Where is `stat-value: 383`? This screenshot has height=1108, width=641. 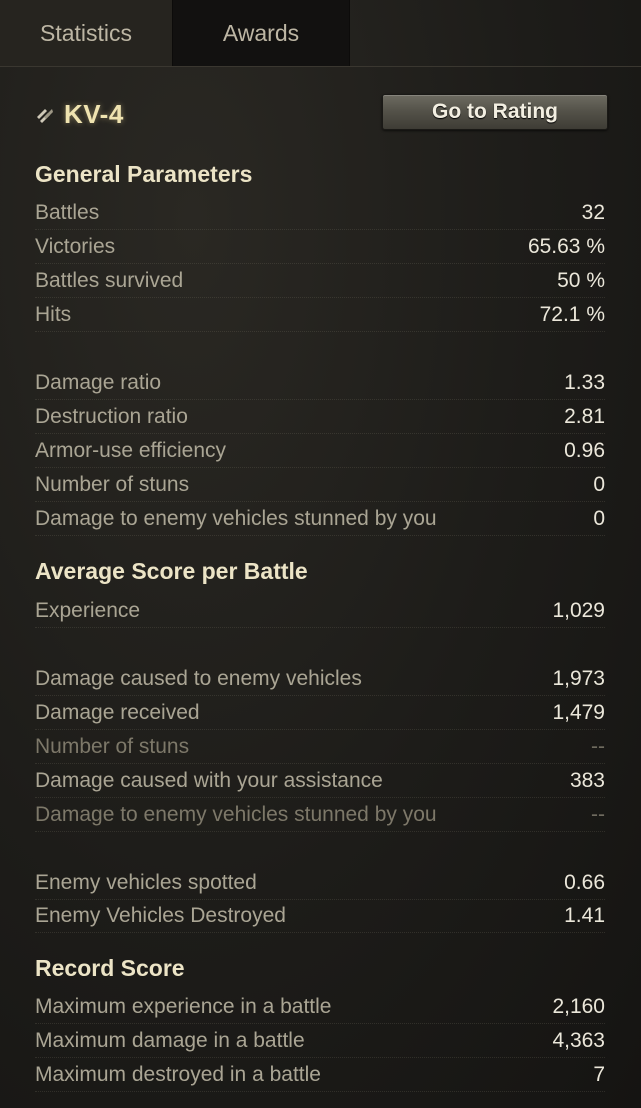 stat-value: 383 is located at coordinates (587, 780).